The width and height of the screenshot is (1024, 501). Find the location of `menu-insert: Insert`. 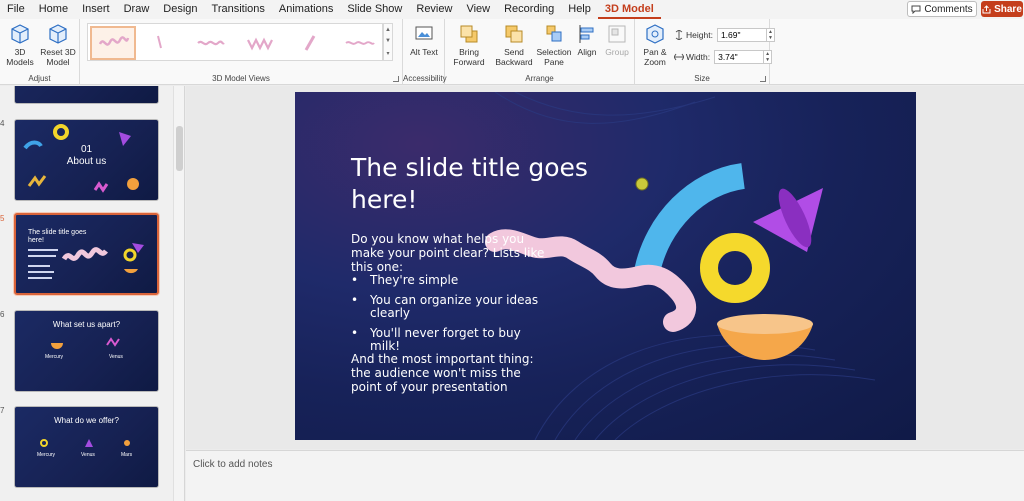

menu-insert: Insert is located at coordinates (96, 9).